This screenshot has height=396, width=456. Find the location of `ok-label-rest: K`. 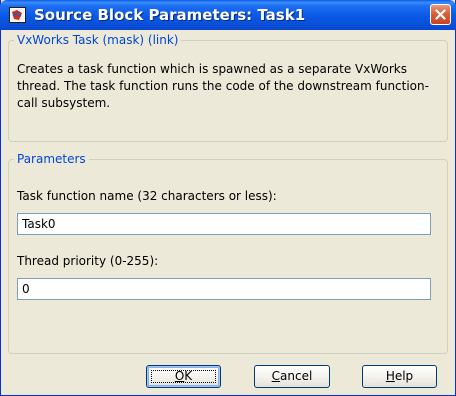

ok-label-rest: K is located at coordinates (188, 376).